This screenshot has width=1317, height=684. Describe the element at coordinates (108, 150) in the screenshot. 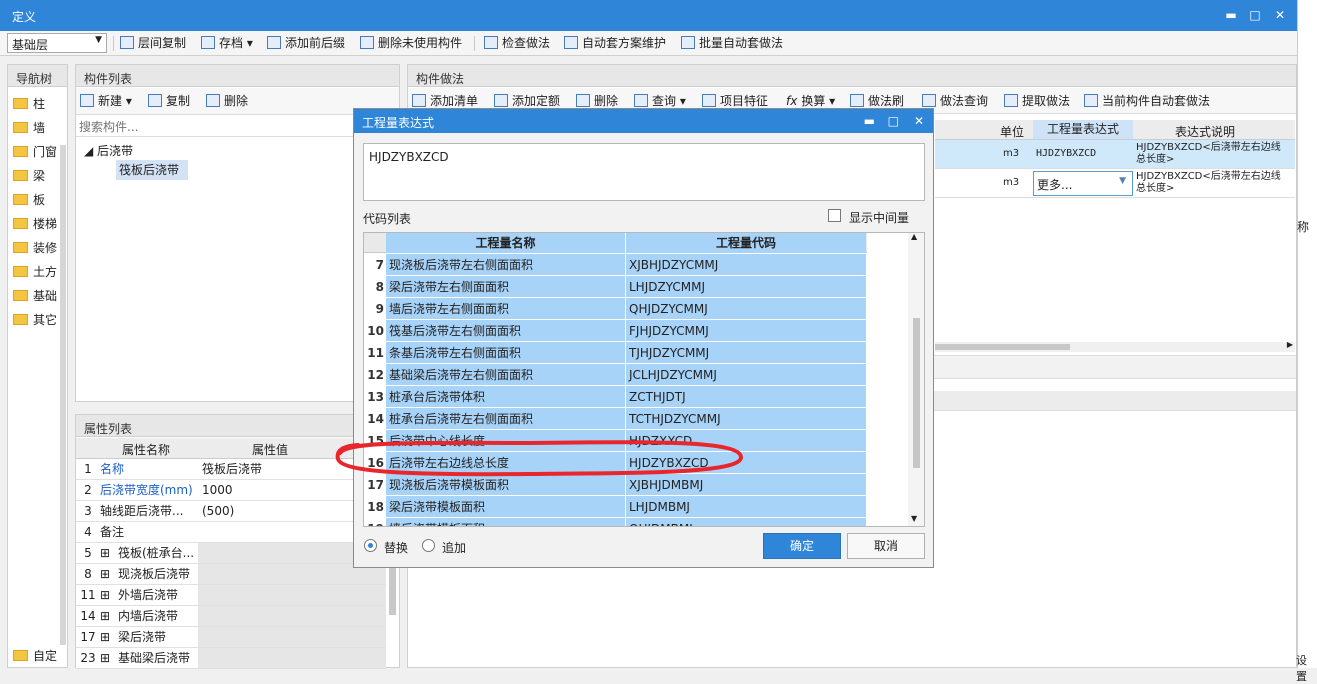

I see `tree-node-post-cast-strip: ◢ 后浇带` at that location.